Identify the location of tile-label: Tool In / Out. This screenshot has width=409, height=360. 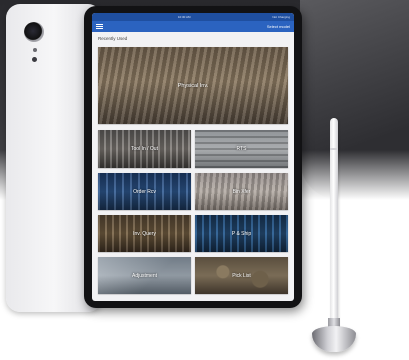
(144, 149).